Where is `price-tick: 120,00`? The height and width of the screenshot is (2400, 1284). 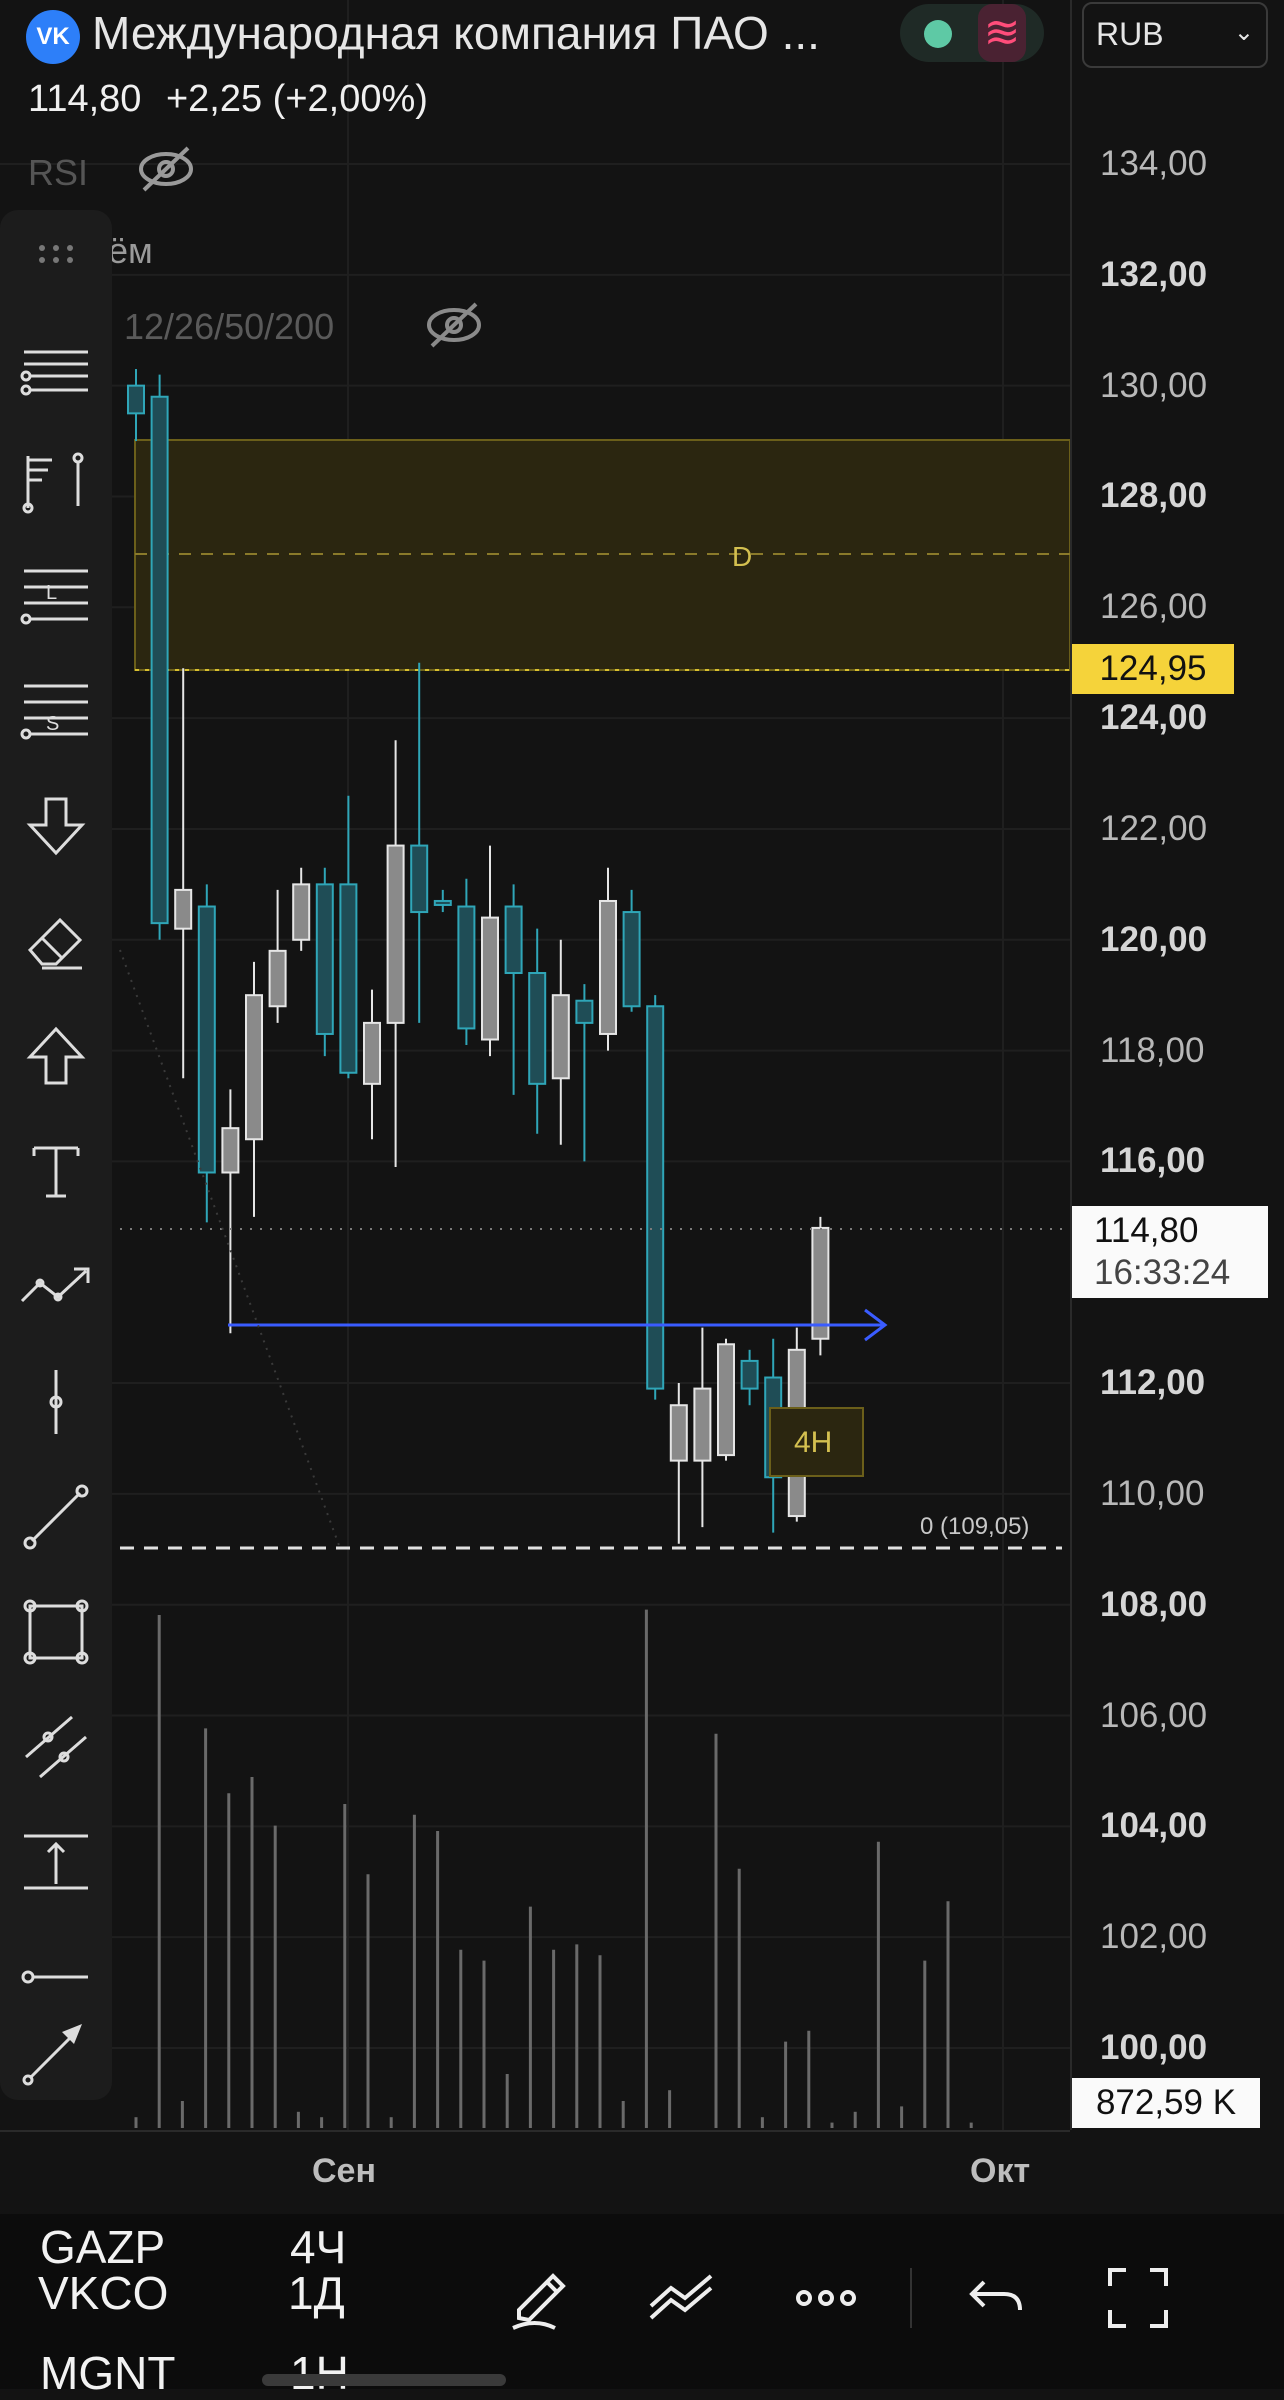
price-tick: 120,00 is located at coordinates (1154, 939).